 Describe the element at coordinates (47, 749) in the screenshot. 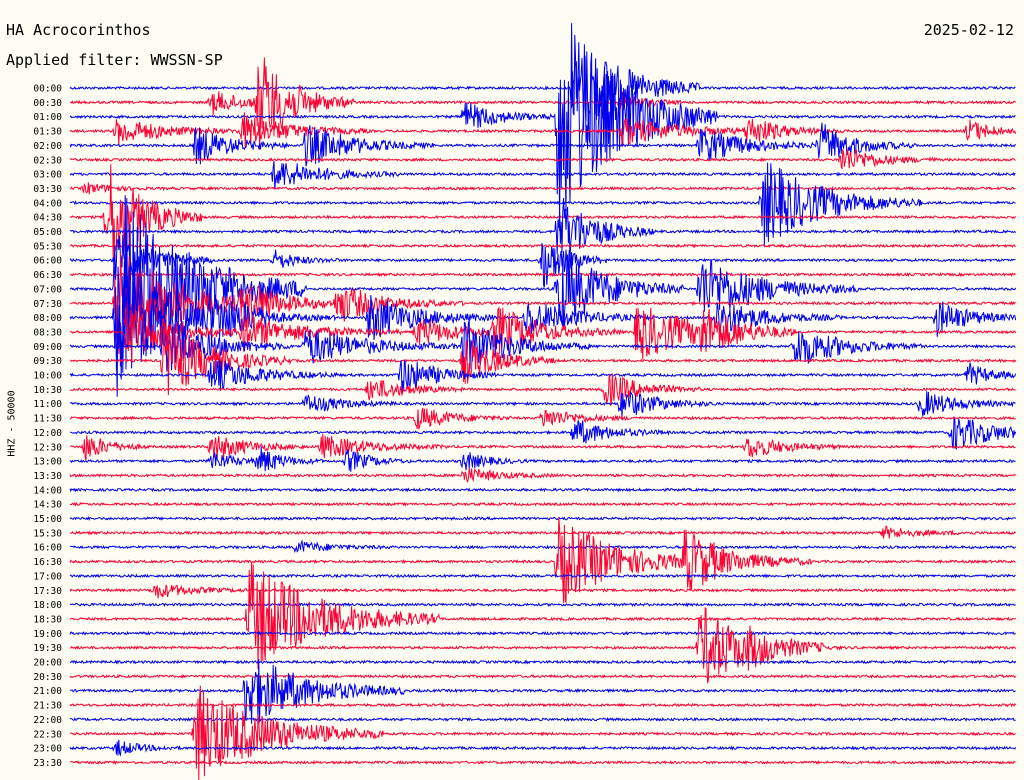

I see `y-tick-label: 23:00` at that location.